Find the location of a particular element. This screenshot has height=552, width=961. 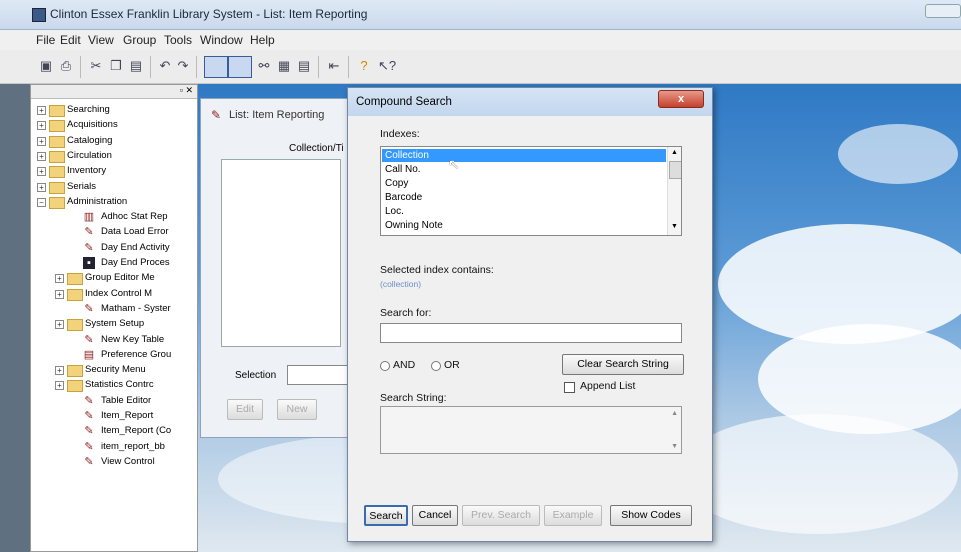

cut-icon: ✂ is located at coordinates (96, 66).